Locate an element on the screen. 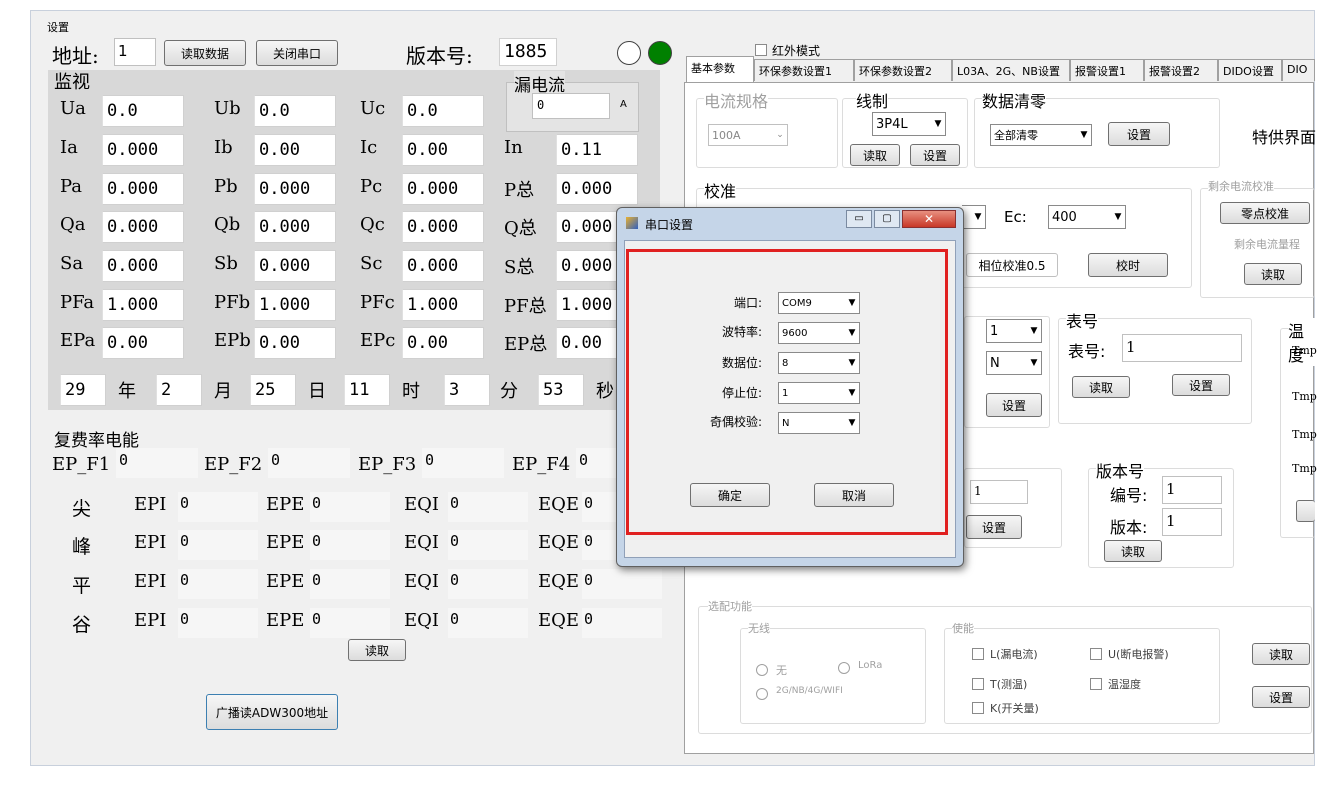 The height and width of the screenshot is (786, 1342). phase-calib-button: 相位校准0.5 is located at coordinates (1012, 265).